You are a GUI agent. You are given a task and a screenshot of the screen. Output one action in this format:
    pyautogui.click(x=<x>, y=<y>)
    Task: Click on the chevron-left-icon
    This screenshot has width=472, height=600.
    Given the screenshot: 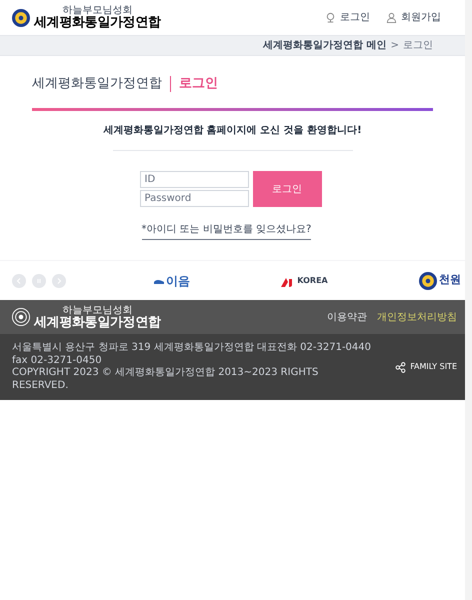 What is the action you would take?
    pyautogui.click(x=19, y=281)
    